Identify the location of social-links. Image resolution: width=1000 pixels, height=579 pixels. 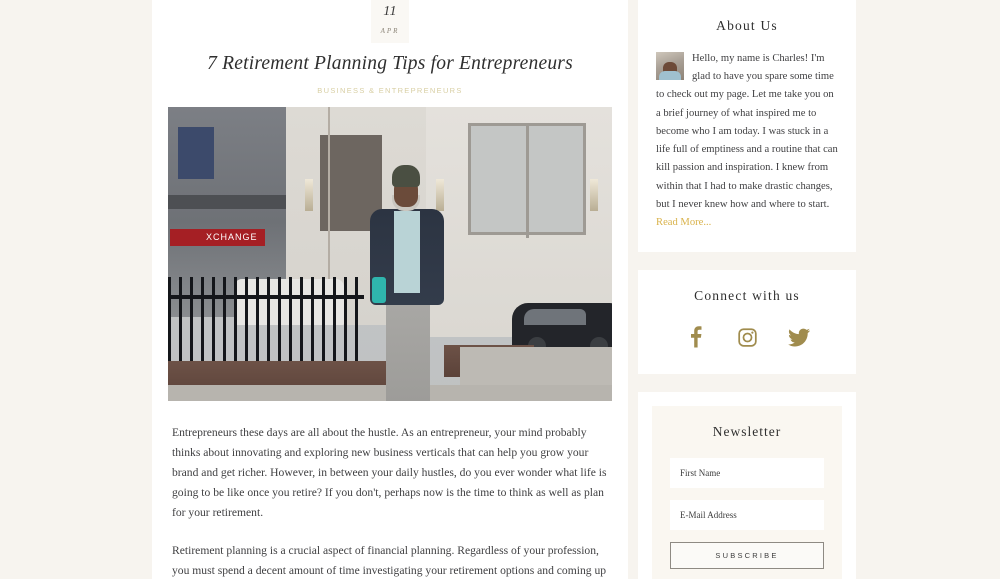
(747, 337).